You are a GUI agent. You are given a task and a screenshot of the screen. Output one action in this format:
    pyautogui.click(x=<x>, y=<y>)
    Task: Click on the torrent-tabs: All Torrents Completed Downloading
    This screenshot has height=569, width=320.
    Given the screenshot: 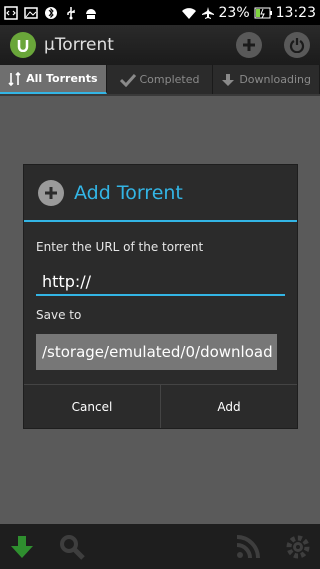 What is the action you would take?
    pyautogui.click(x=160, y=80)
    